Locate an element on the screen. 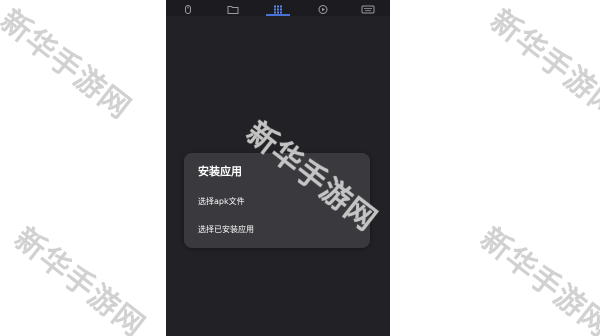 Image resolution: width=600 pixels, height=336 pixels. tab-files is located at coordinates (233, 8).